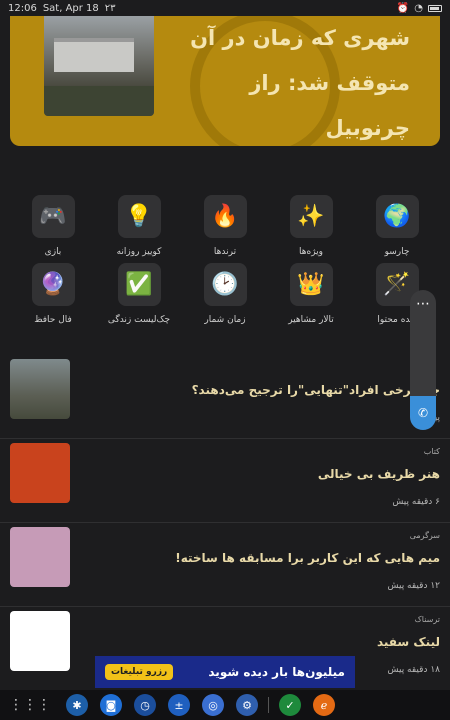 This screenshot has width=450, height=720. I want to click on tile-charsoo: 🌍 چارسو, so click(397, 227).